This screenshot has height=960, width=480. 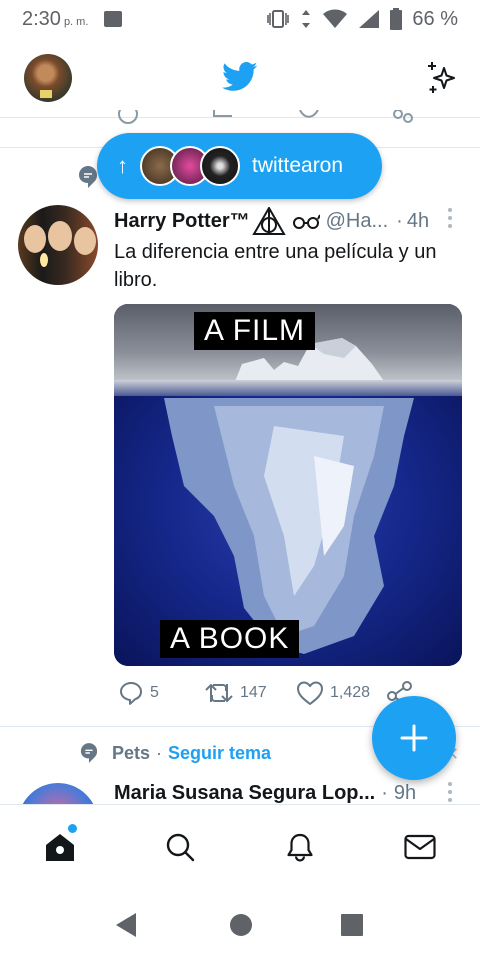 I want to click on pill-avatar, so click(x=220, y=166).